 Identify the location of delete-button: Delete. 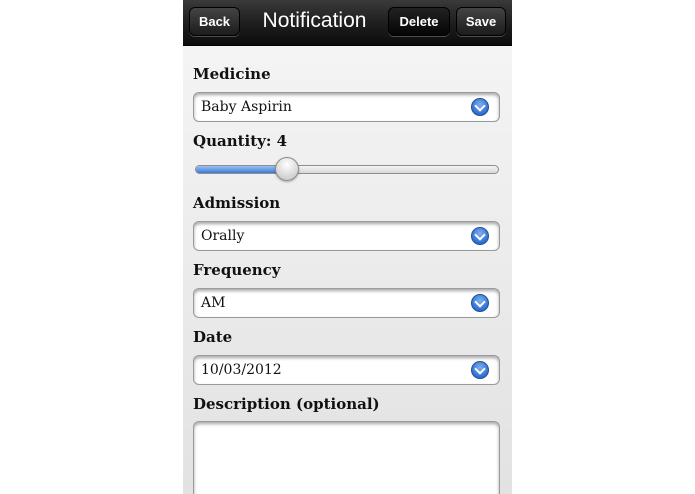
(419, 21).